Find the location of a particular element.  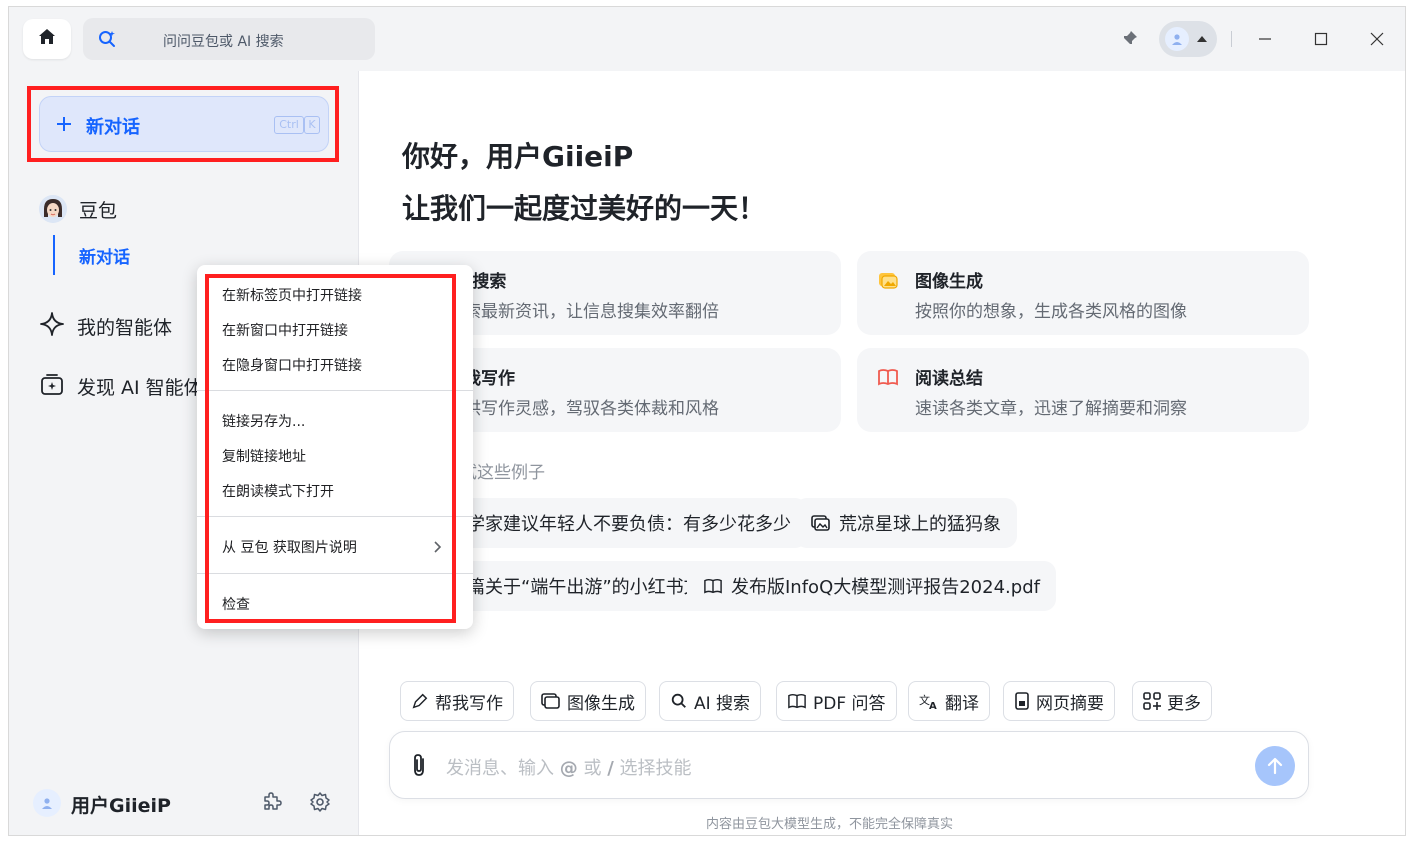

chat-item-label: 新对话 is located at coordinates (104, 258).